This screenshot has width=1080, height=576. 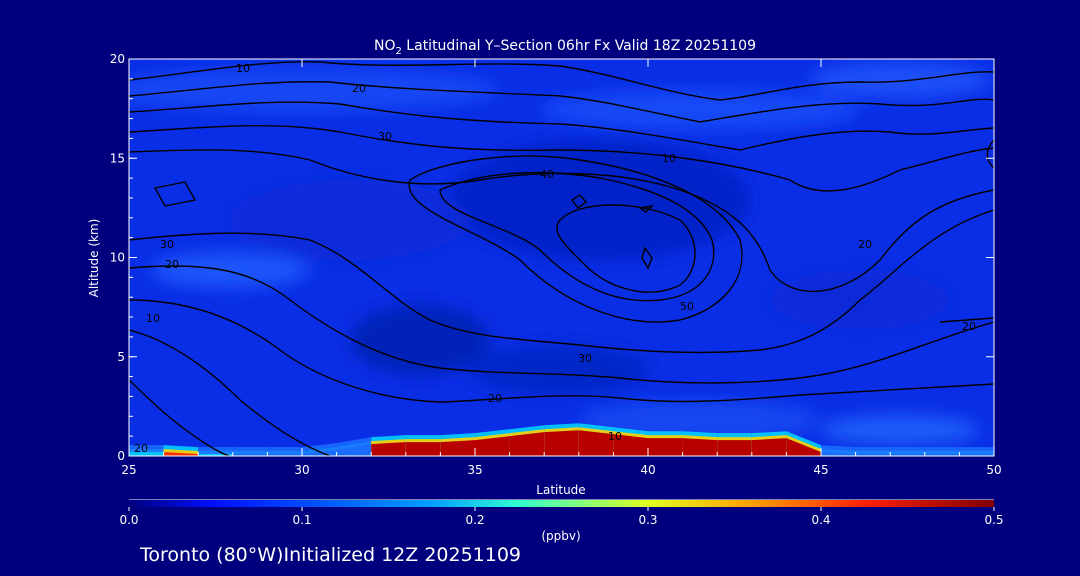 What do you see at coordinates (301, 520) in the screenshot?
I see `colorbar-tick-label: 0.1` at bounding box center [301, 520].